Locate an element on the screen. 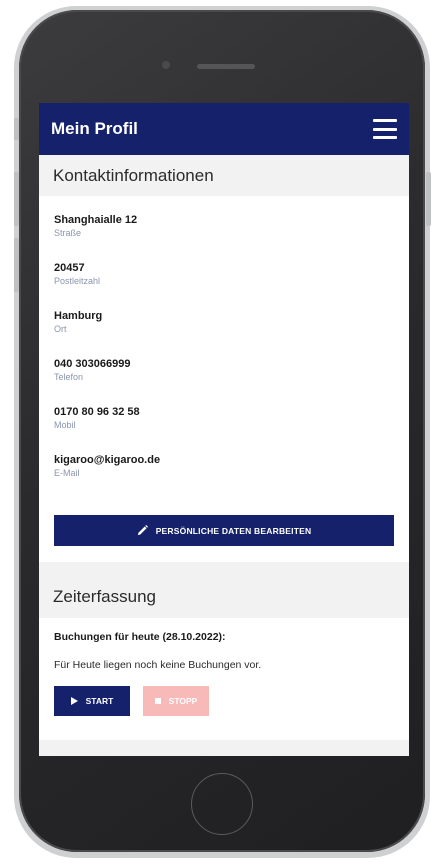 This screenshot has height=863, width=439. contact-item-email: kigaroo@kigaroo.de E-Mail is located at coordinates (224, 477).